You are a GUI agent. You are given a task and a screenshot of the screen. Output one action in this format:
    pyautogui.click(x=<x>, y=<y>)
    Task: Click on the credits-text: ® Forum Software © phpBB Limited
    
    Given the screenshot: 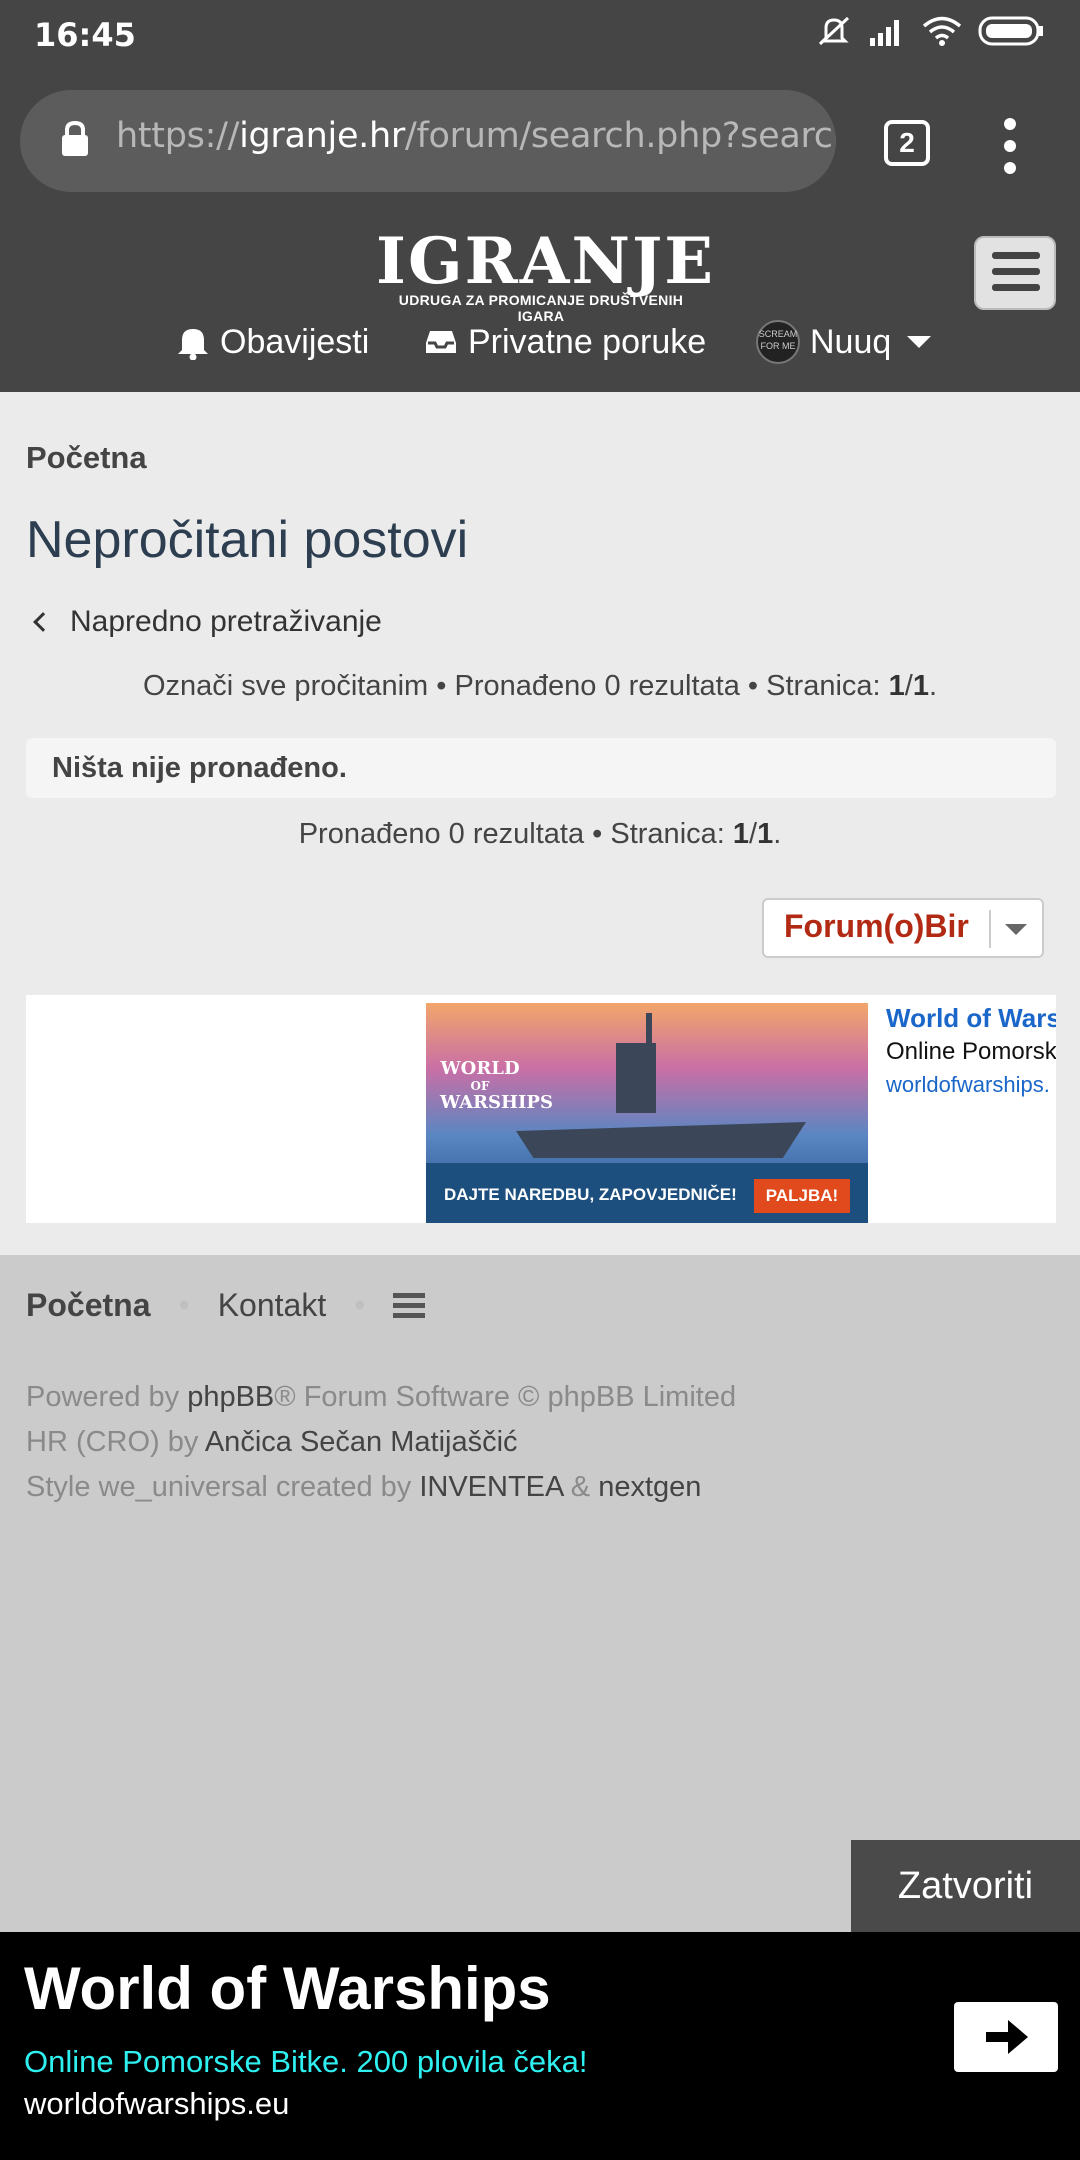 What is the action you would take?
    pyautogui.click(x=505, y=1397)
    